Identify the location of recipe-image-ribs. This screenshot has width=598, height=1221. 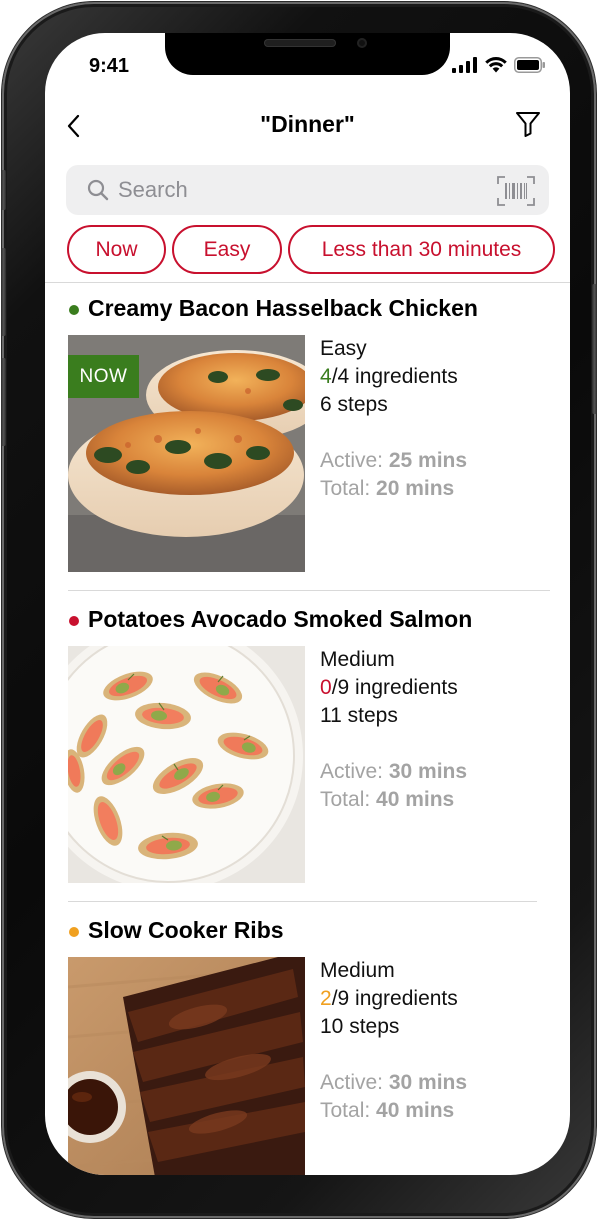
(186, 1066).